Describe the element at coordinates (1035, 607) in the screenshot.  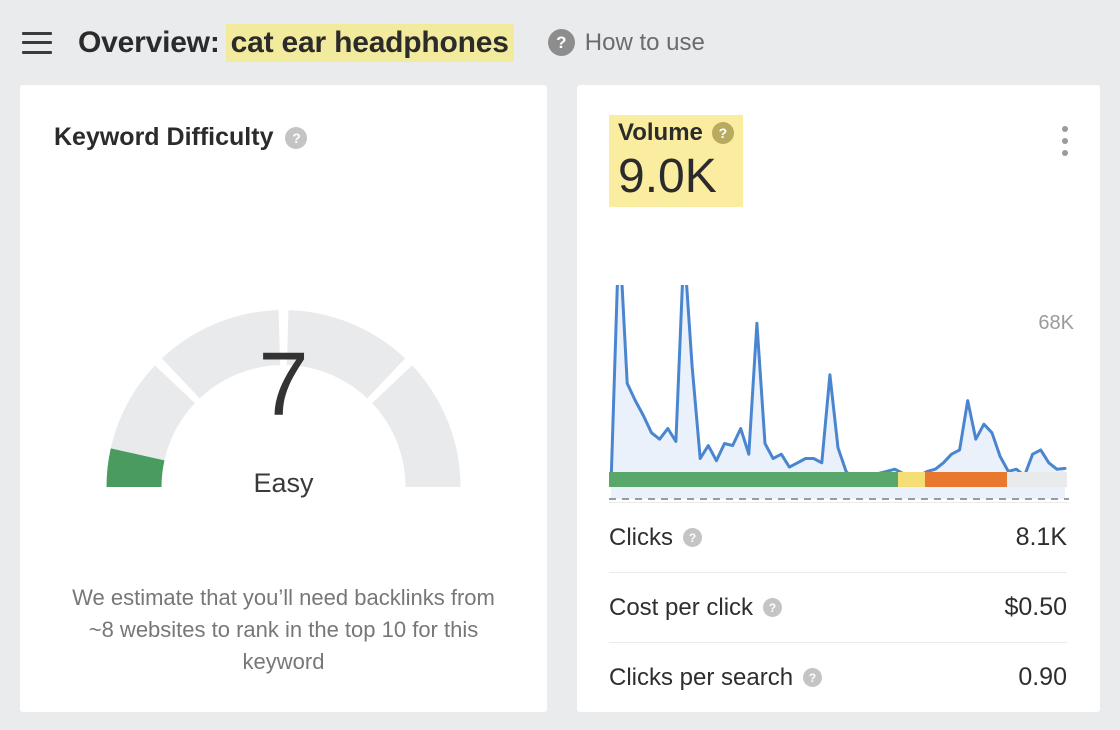
I see `metric-value: $0.50` at that location.